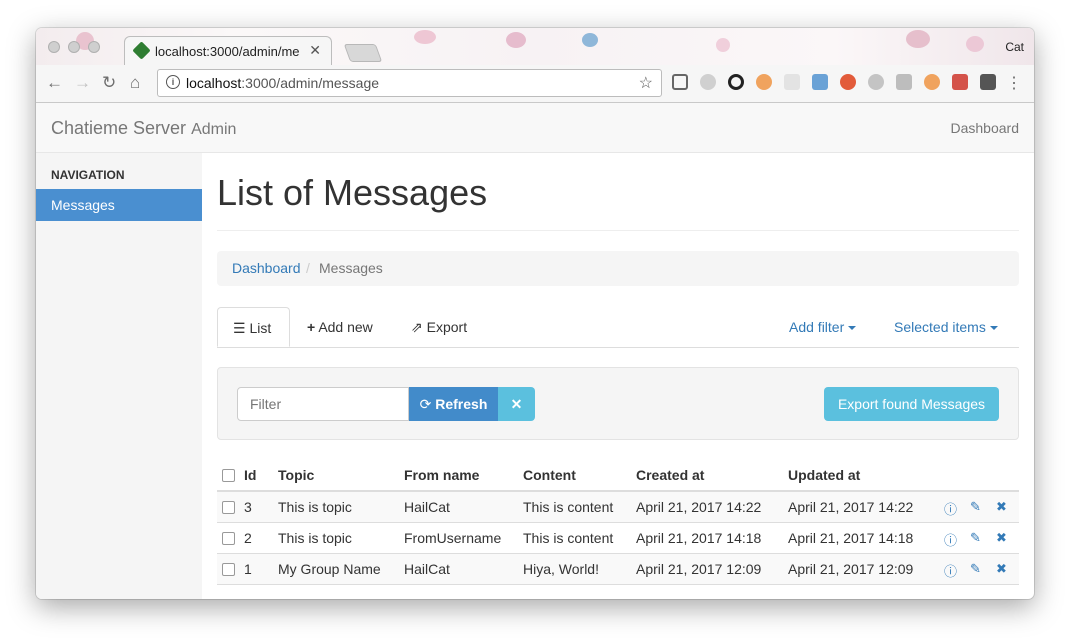  I want to click on filter-input, so click(323, 404).